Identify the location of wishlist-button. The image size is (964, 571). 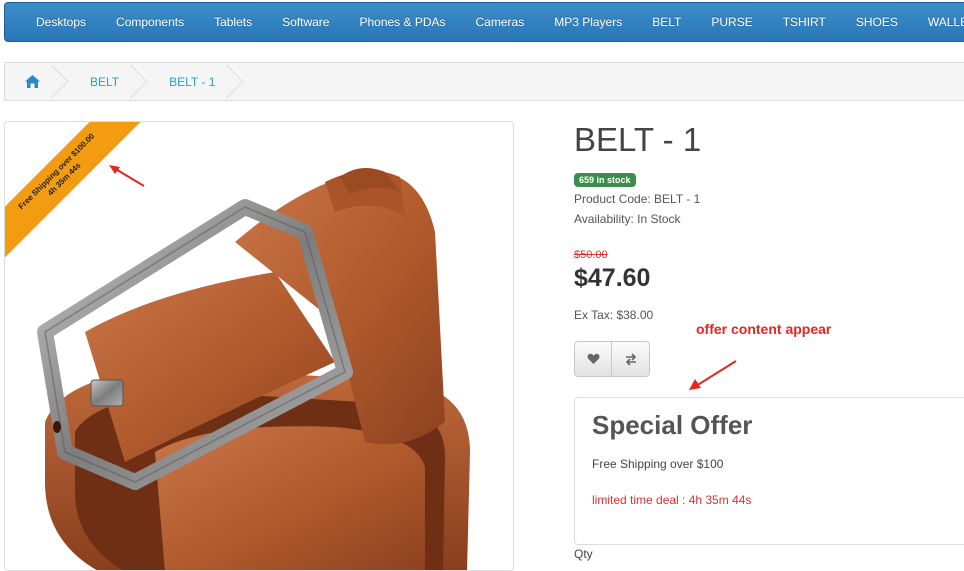
(593, 359).